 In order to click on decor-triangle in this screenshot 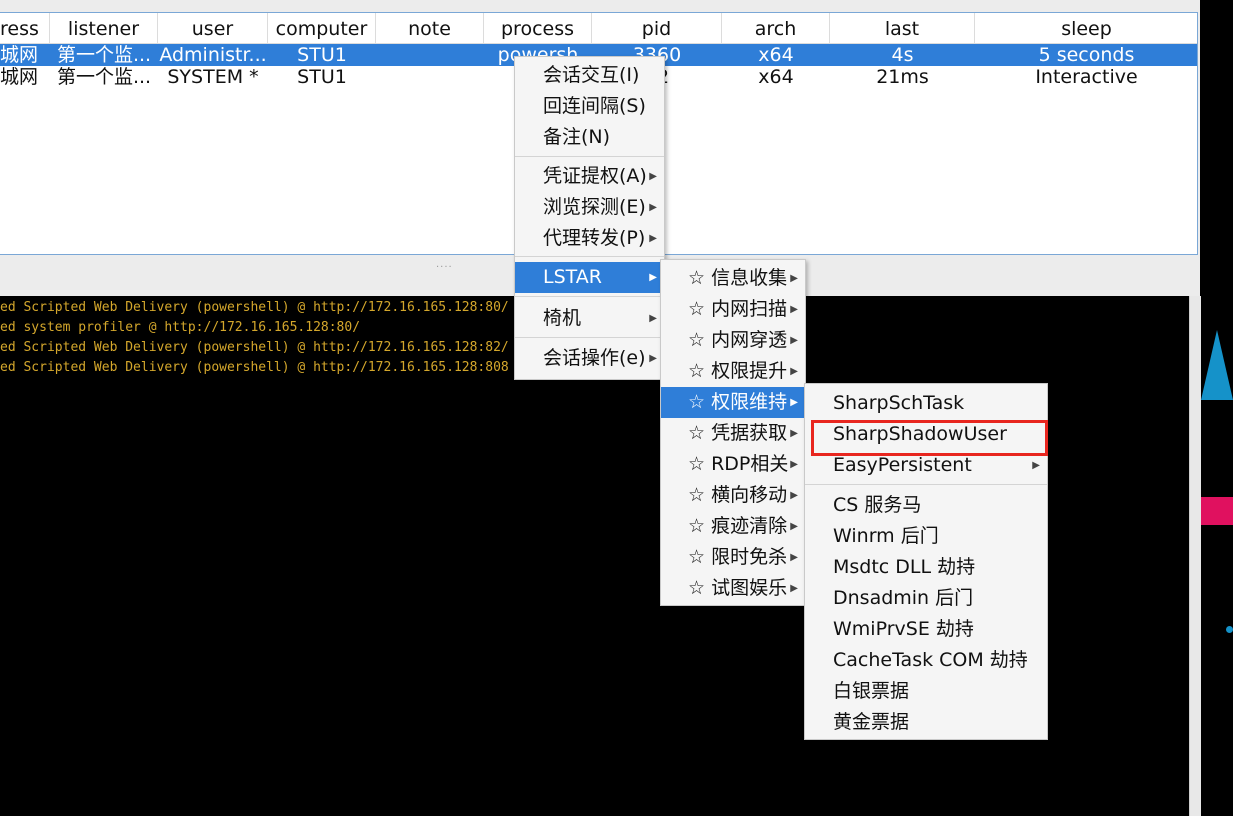, I will do `click(1217, 365)`.